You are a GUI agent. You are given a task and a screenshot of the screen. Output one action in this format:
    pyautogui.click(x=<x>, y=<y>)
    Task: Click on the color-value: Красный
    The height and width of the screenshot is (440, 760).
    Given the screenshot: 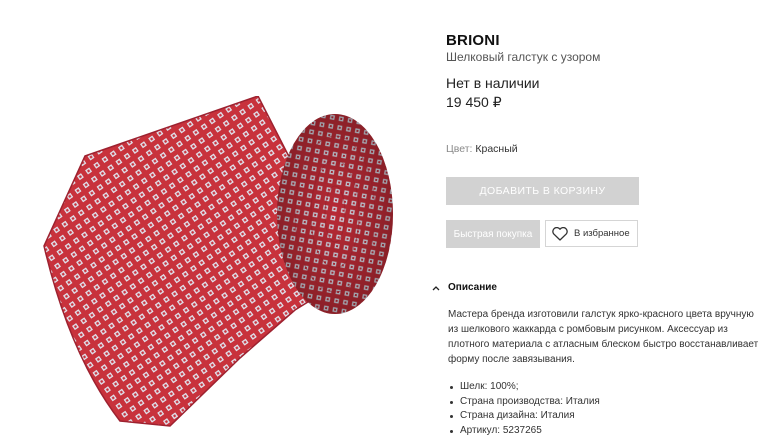 What is the action you would take?
    pyautogui.click(x=496, y=149)
    